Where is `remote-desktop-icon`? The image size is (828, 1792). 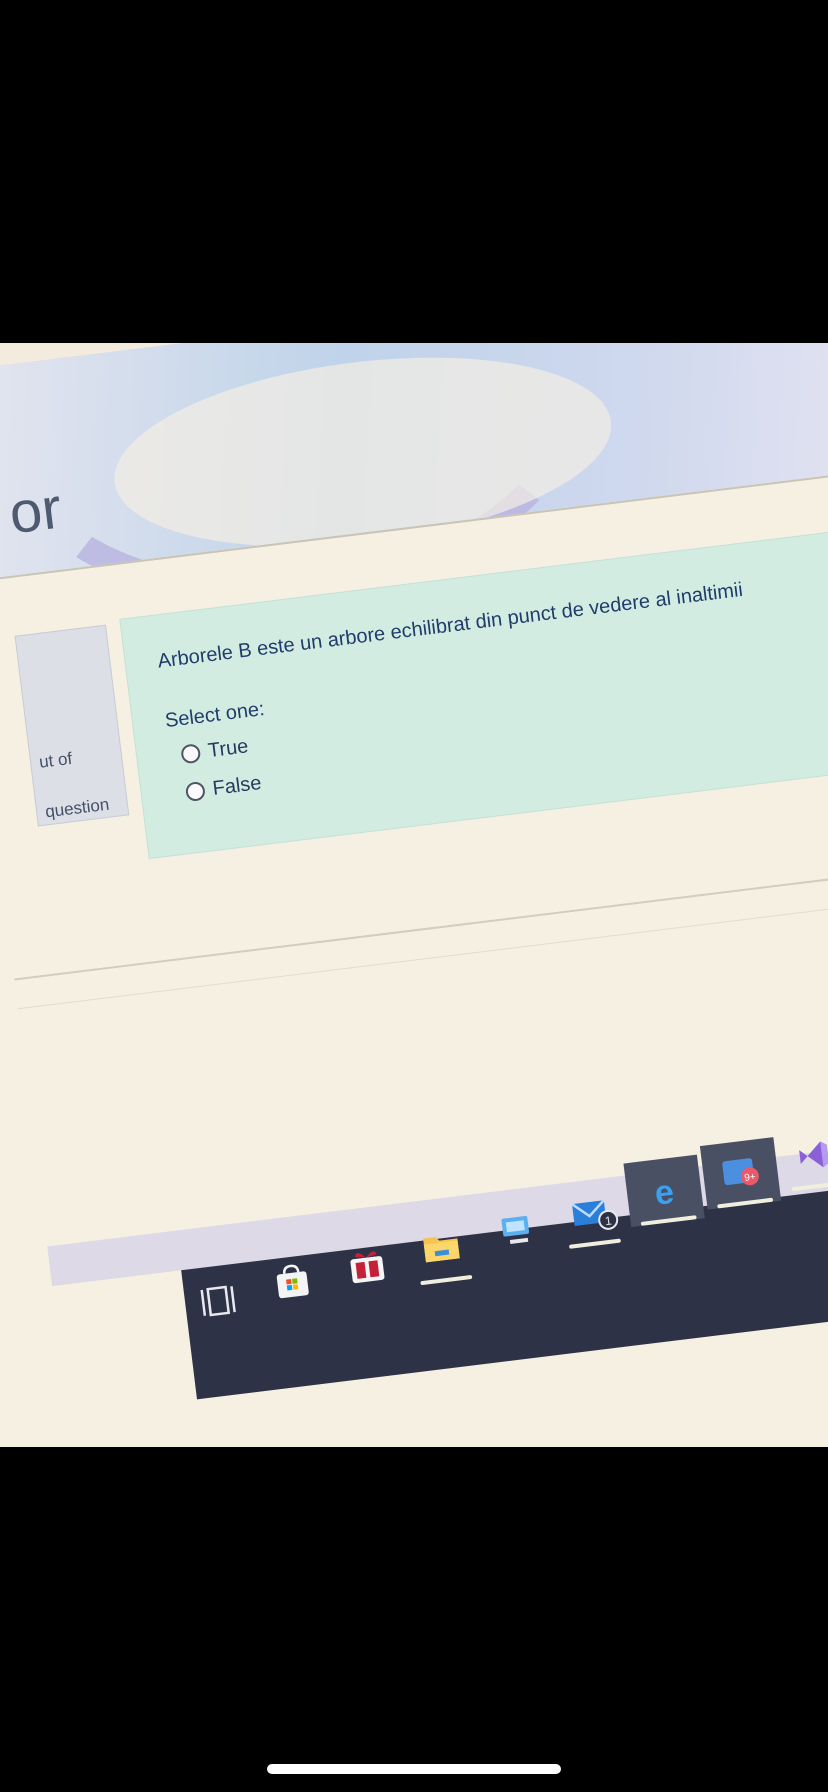
remote-desktop-icon is located at coordinates (515, 1230).